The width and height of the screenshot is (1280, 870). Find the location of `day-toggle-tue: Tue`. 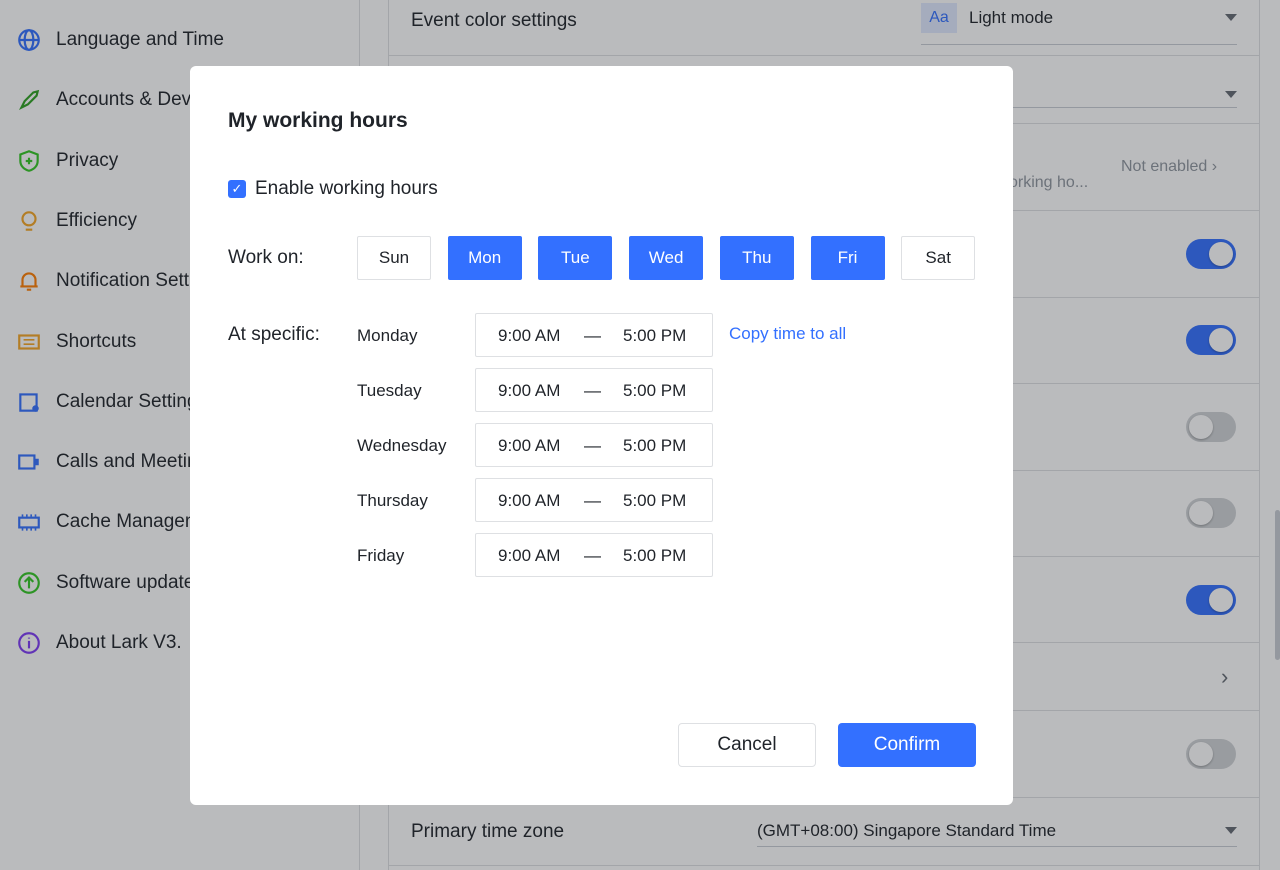

day-toggle-tue: Tue is located at coordinates (575, 258).